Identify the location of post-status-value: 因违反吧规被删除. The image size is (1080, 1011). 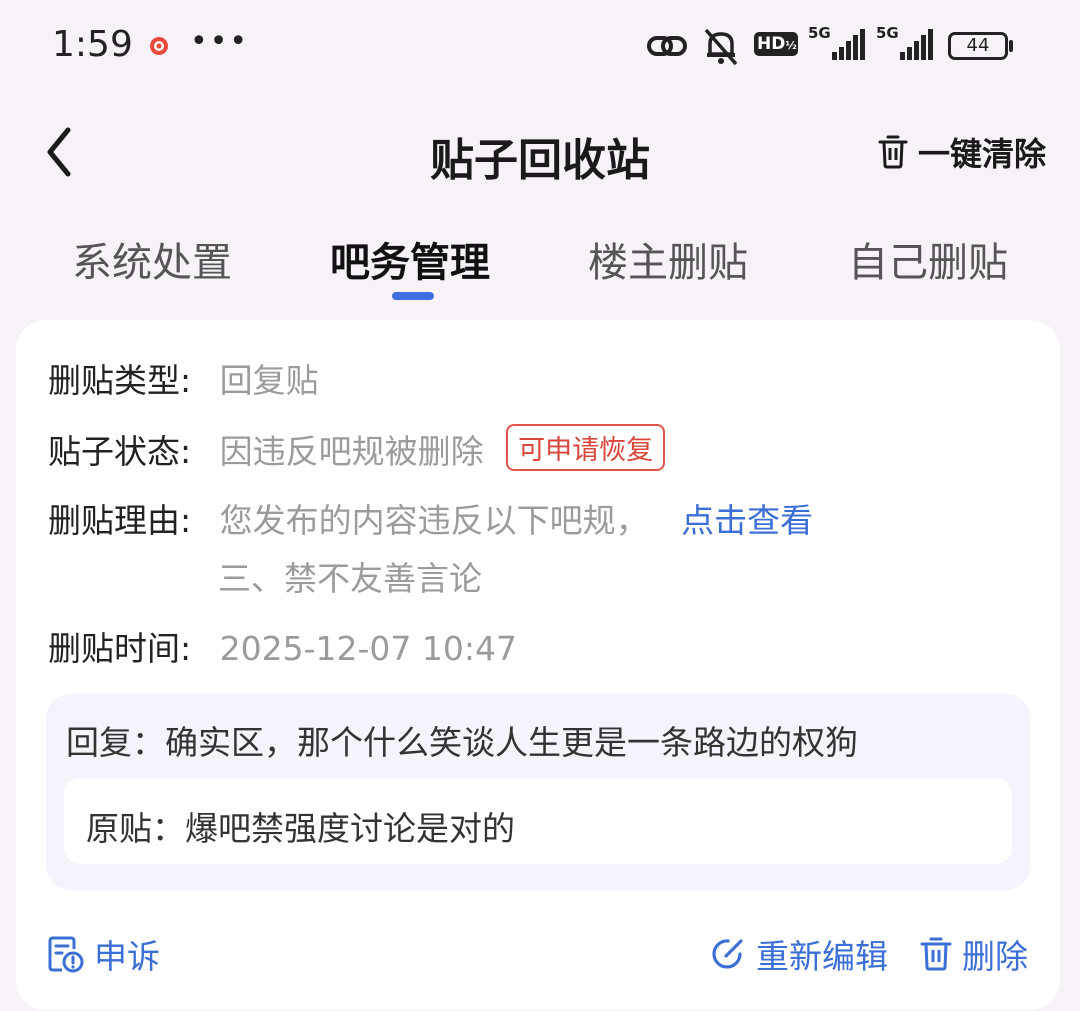
(351, 451).